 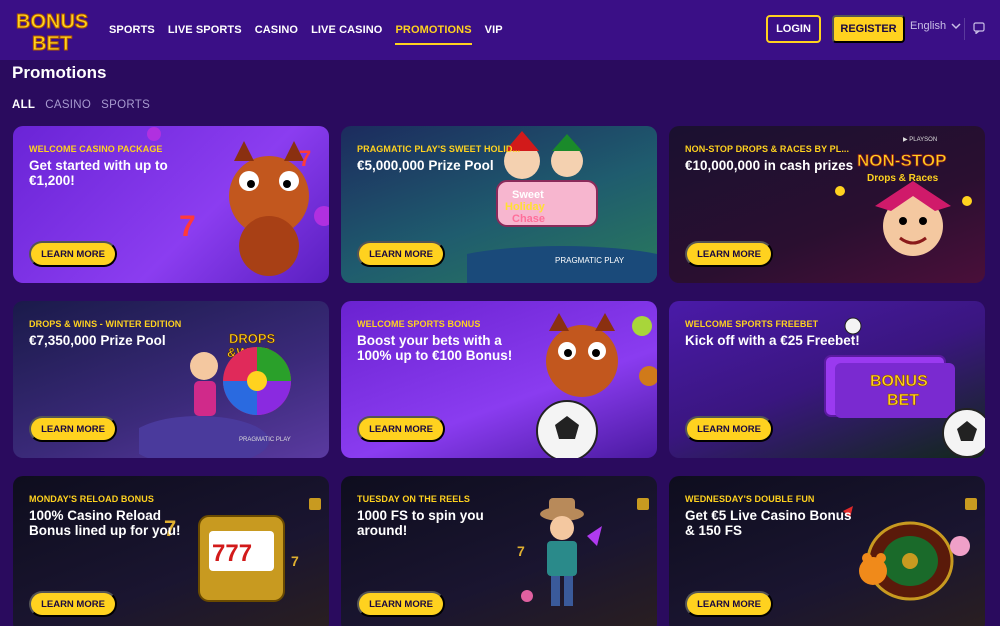 I want to click on page-title: Promotions, so click(x=59, y=72).